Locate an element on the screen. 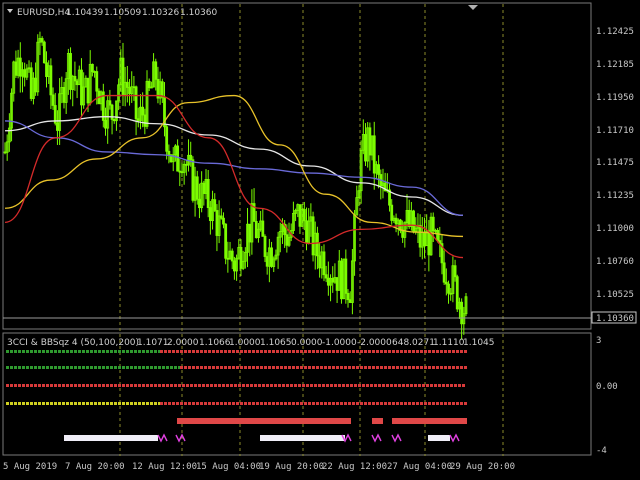 This screenshot has height=480, width=640. shift-marker-icon is located at coordinates (473, 7).